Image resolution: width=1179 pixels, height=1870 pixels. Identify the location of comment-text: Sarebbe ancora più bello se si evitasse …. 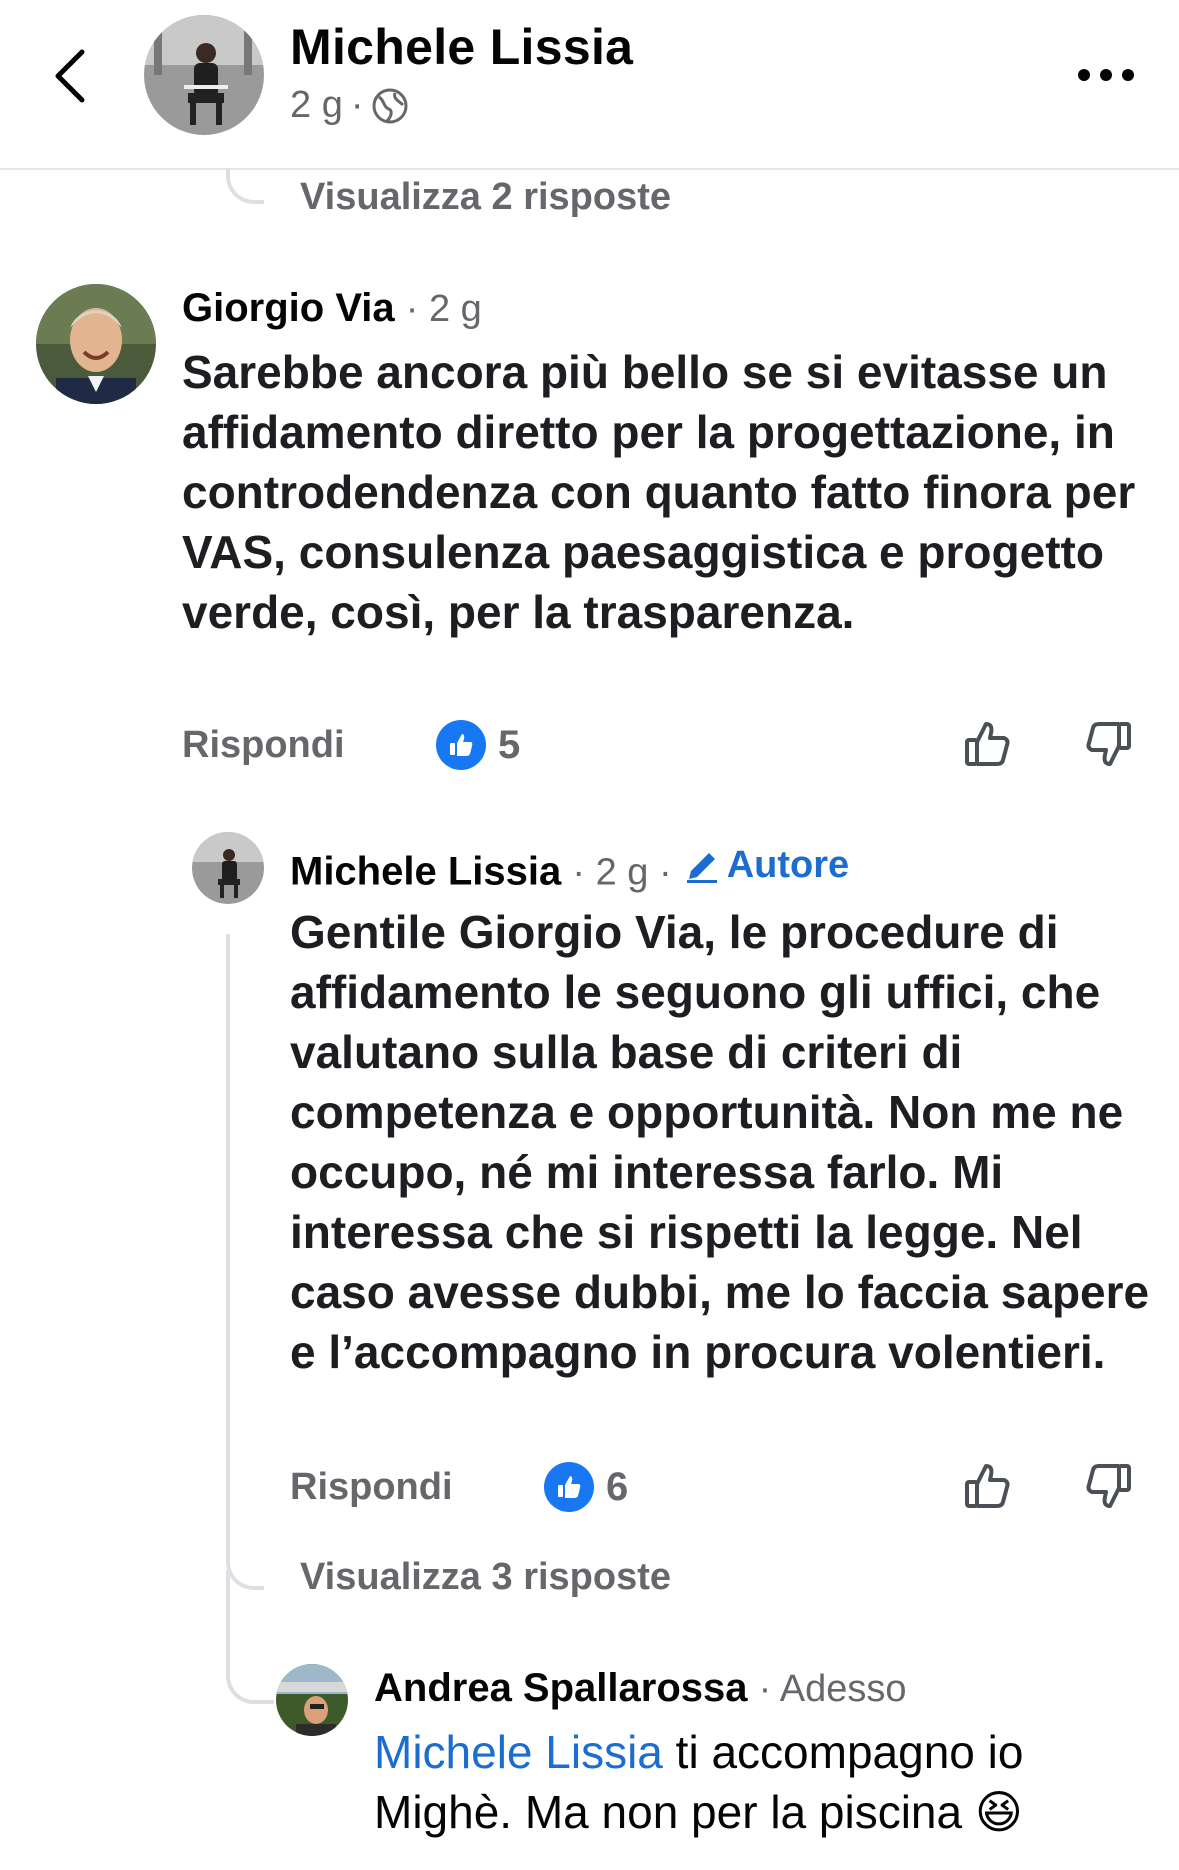
(659, 492).